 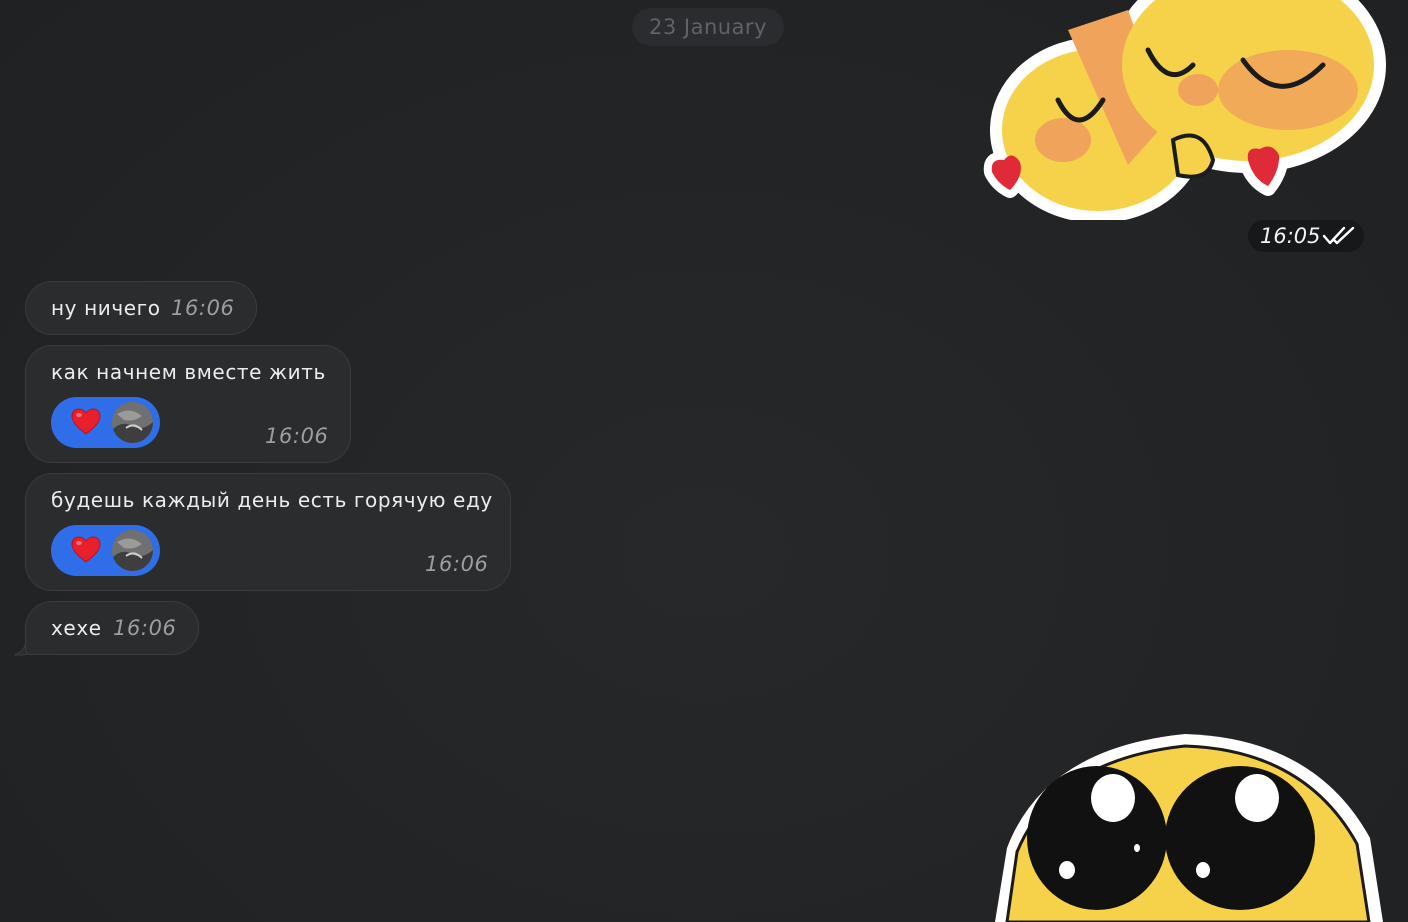 What do you see at coordinates (1185, 110) in the screenshot?
I see `sticker-hugging-emojis` at bounding box center [1185, 110].